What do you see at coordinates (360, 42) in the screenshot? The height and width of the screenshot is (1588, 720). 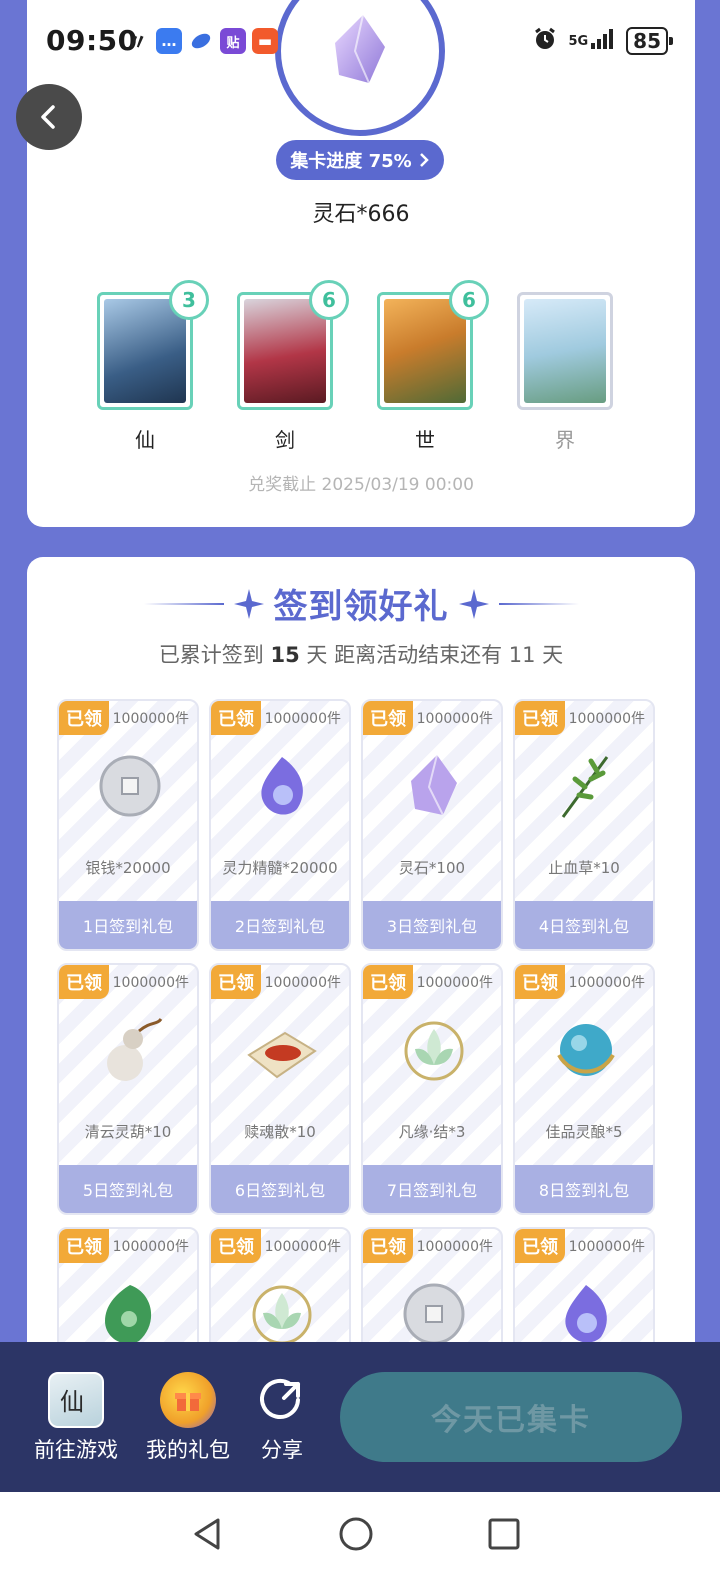 I see `status-bar: 09:50 〃 … 贴 ▬ 5G 85` at bounding box center [360, 42].